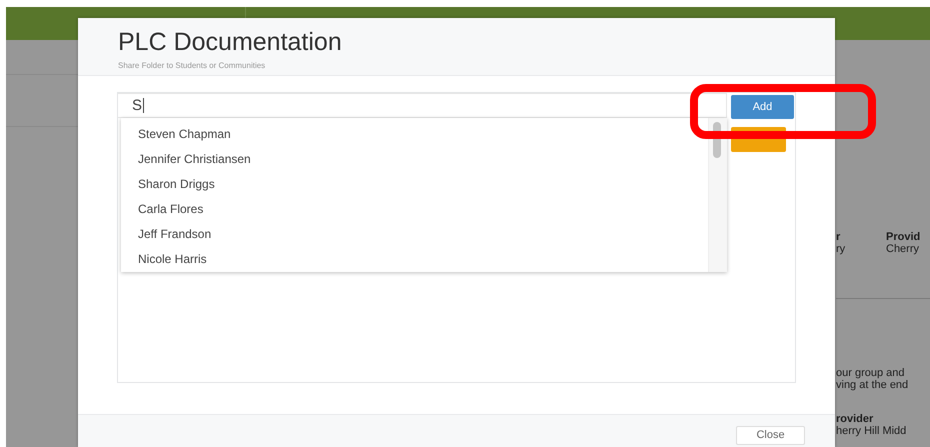 The width and height of the screenshot is (930, 447). What do you see at coordinates (903, 237) in the screenshot?
I see `field-label: Provid` at bounding box center [903, 237].